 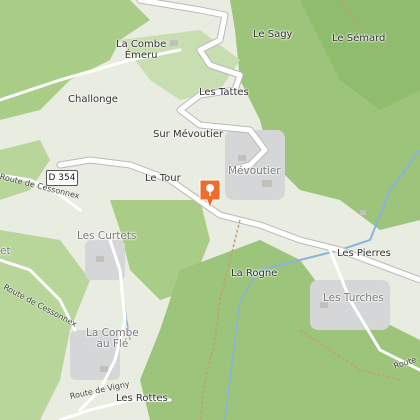 What do you see at coordinates (254, 273) in the screenshot?
I see `label-la-rogne: La Rogne` at bounding box center [254, 273].